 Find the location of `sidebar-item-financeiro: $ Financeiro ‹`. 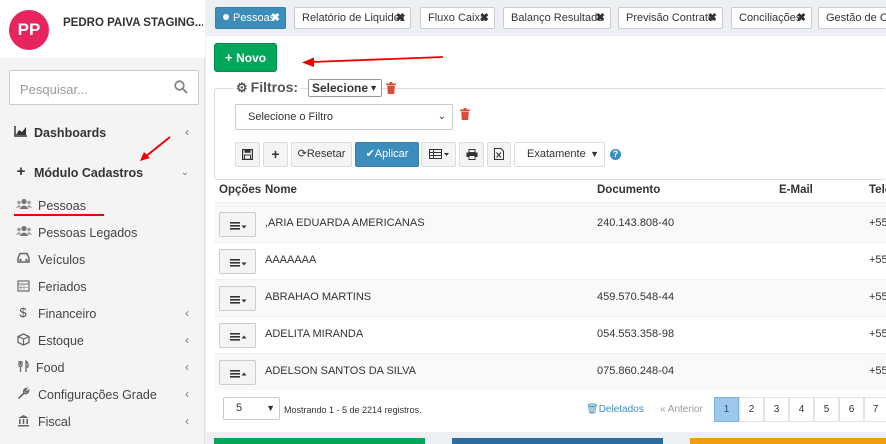

sidebar-item-financeiro: $ Financeiro ‹ is located at coordinates (102, 314).